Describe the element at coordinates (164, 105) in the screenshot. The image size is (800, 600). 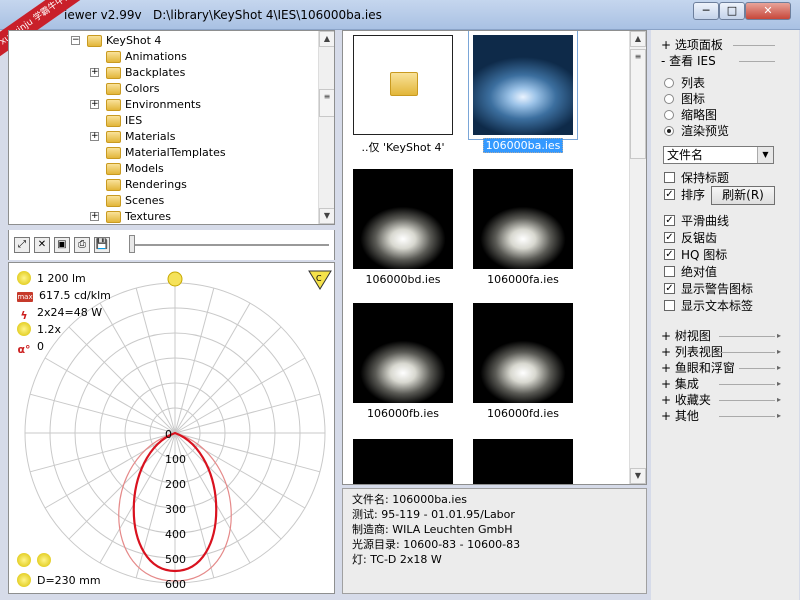
I see `tree-item: + Environments` at that location.